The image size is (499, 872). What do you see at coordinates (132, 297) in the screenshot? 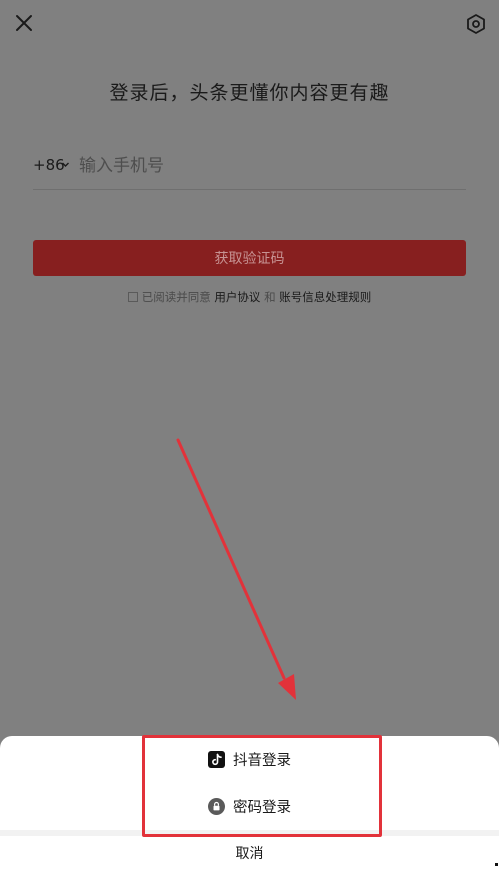
I see `agreement-checkbox` at bounding box center [132, 297].